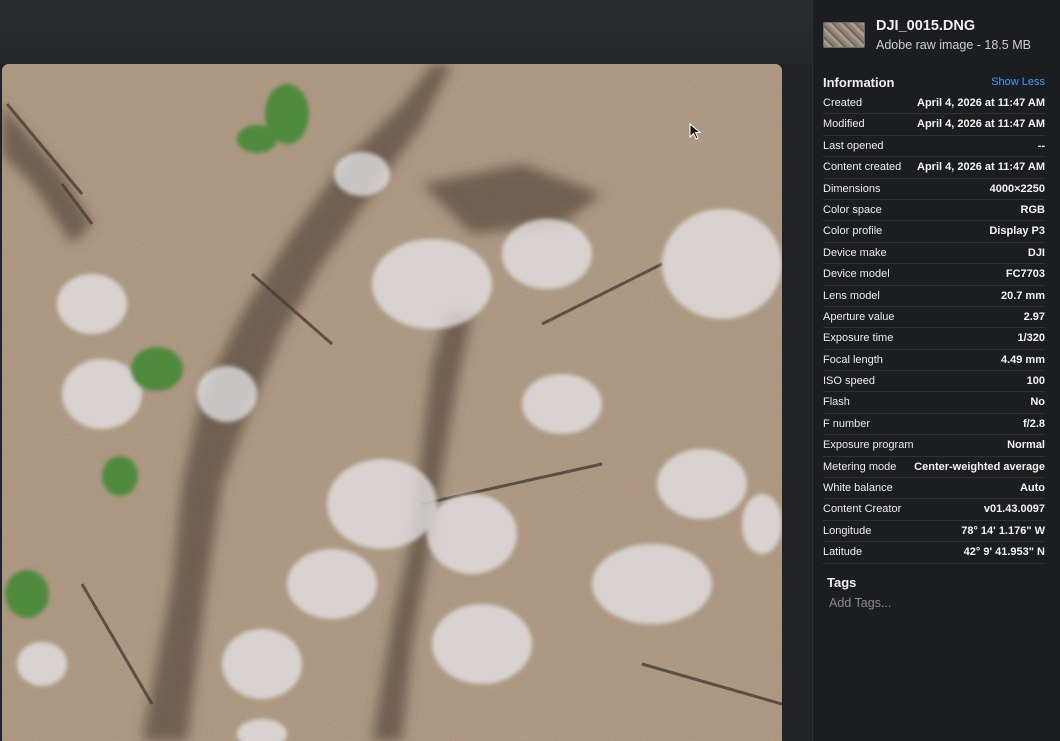 The width and height of the screenshot is (1060, 741). What do you see at coordinates (934, 361) in the screenshot?
I see `metadata-row: Focal length 4.49 mm` at bounding box center [934, 361].